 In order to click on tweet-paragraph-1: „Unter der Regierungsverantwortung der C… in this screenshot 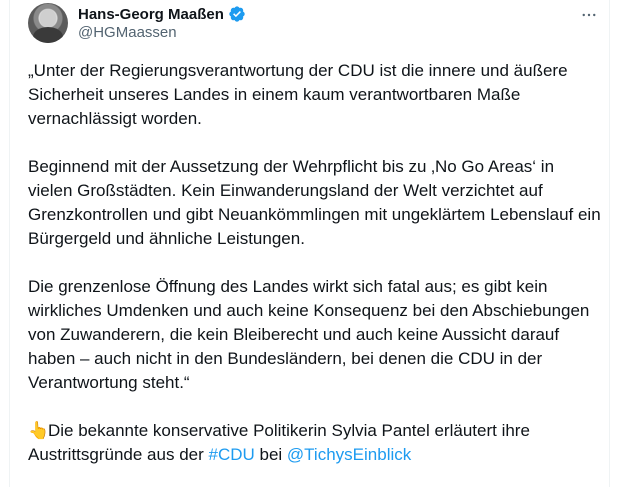, I will do `click(298, 94)`.